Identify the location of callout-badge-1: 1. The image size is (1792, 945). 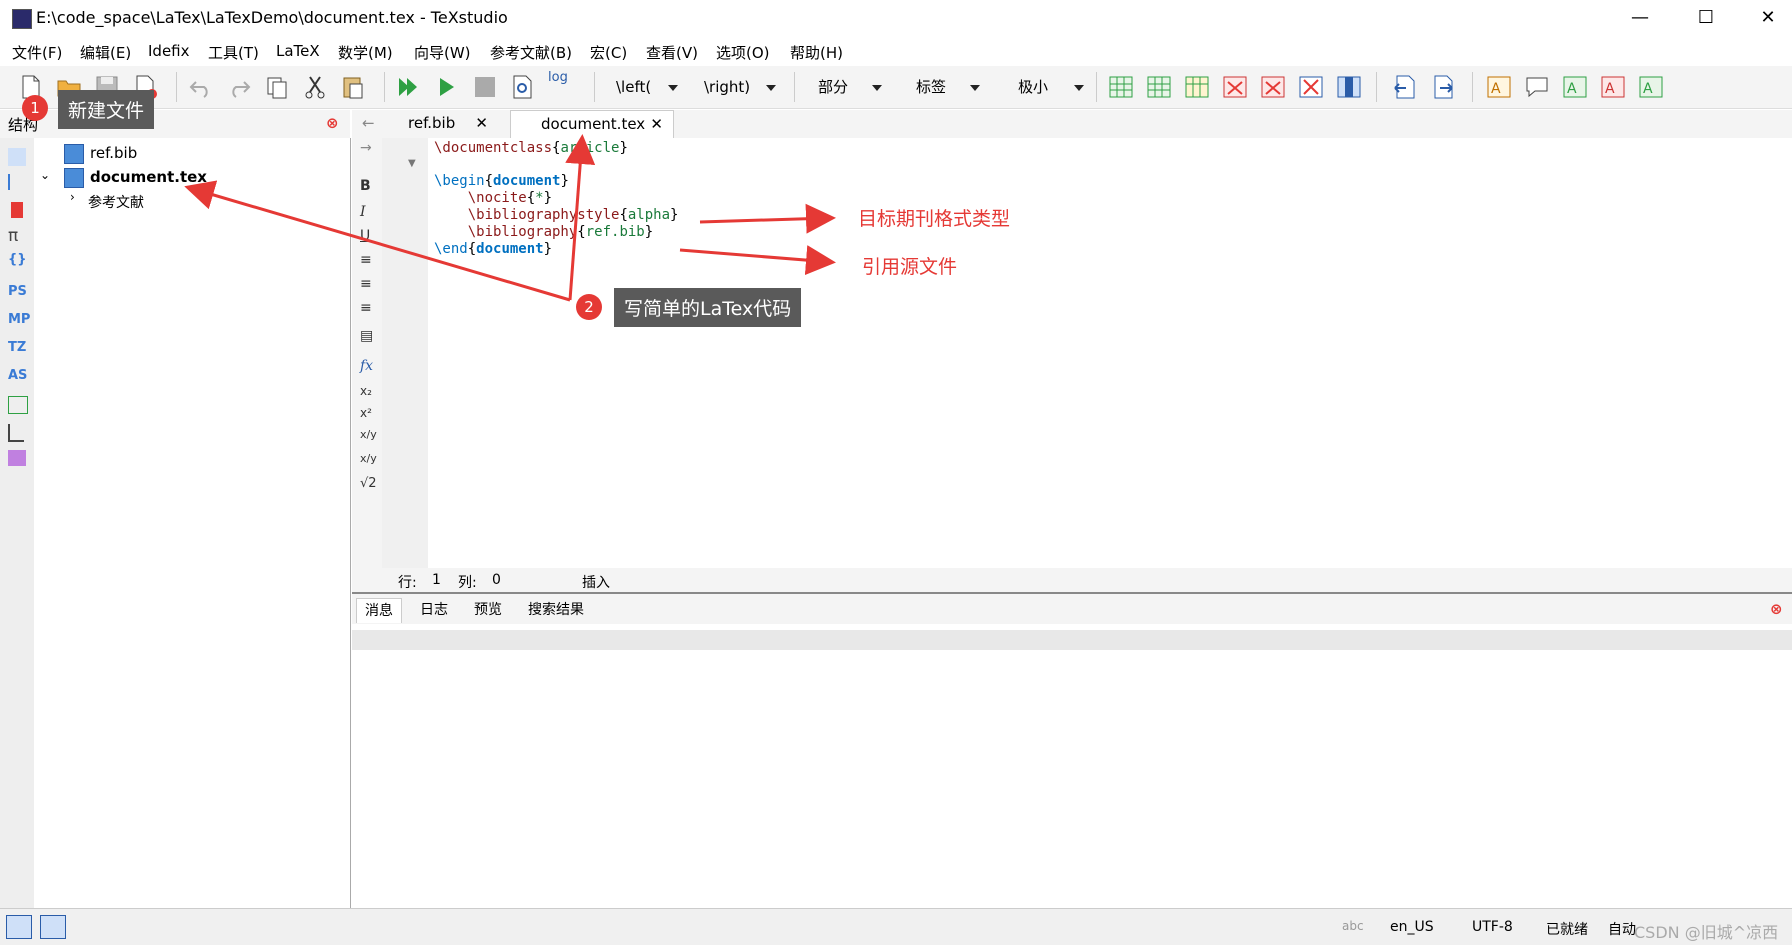
(35, 108).